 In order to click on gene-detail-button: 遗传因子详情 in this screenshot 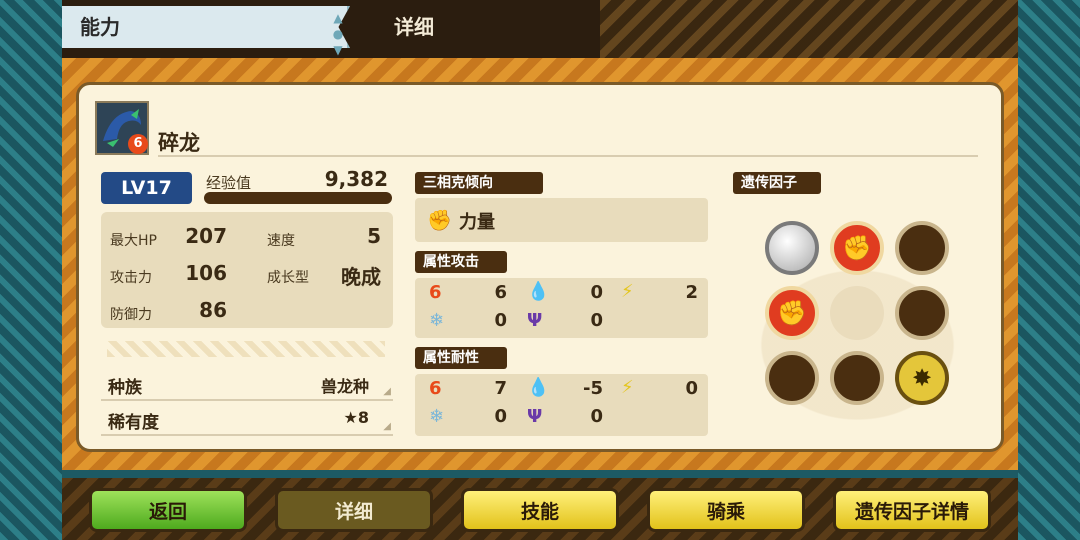, I will do `click(912, 510)`.